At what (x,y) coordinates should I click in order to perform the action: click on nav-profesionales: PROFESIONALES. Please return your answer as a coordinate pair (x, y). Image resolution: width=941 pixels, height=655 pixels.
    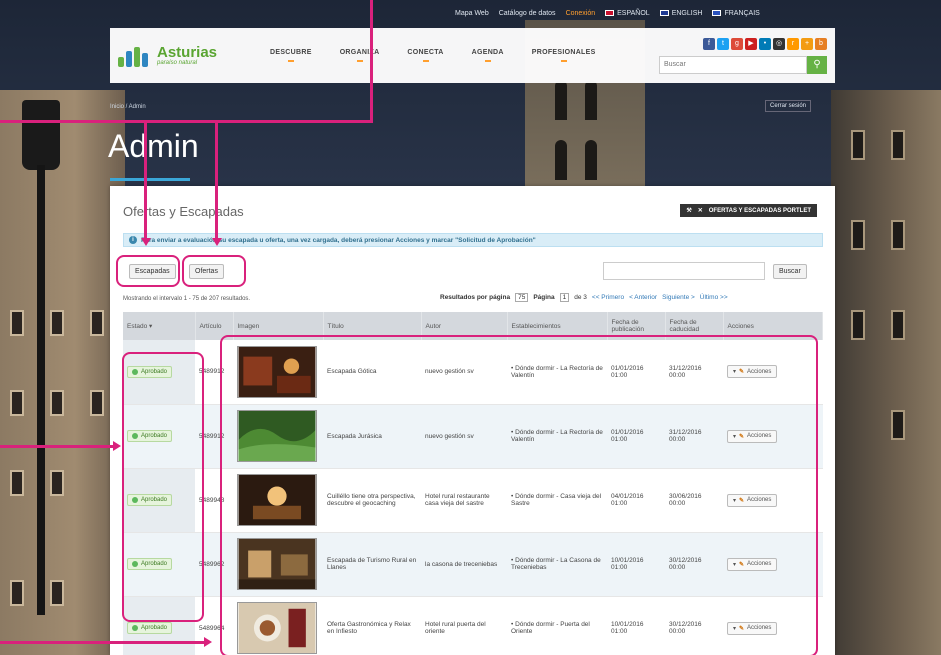
    Looking at the image, I should click on (564, 55).